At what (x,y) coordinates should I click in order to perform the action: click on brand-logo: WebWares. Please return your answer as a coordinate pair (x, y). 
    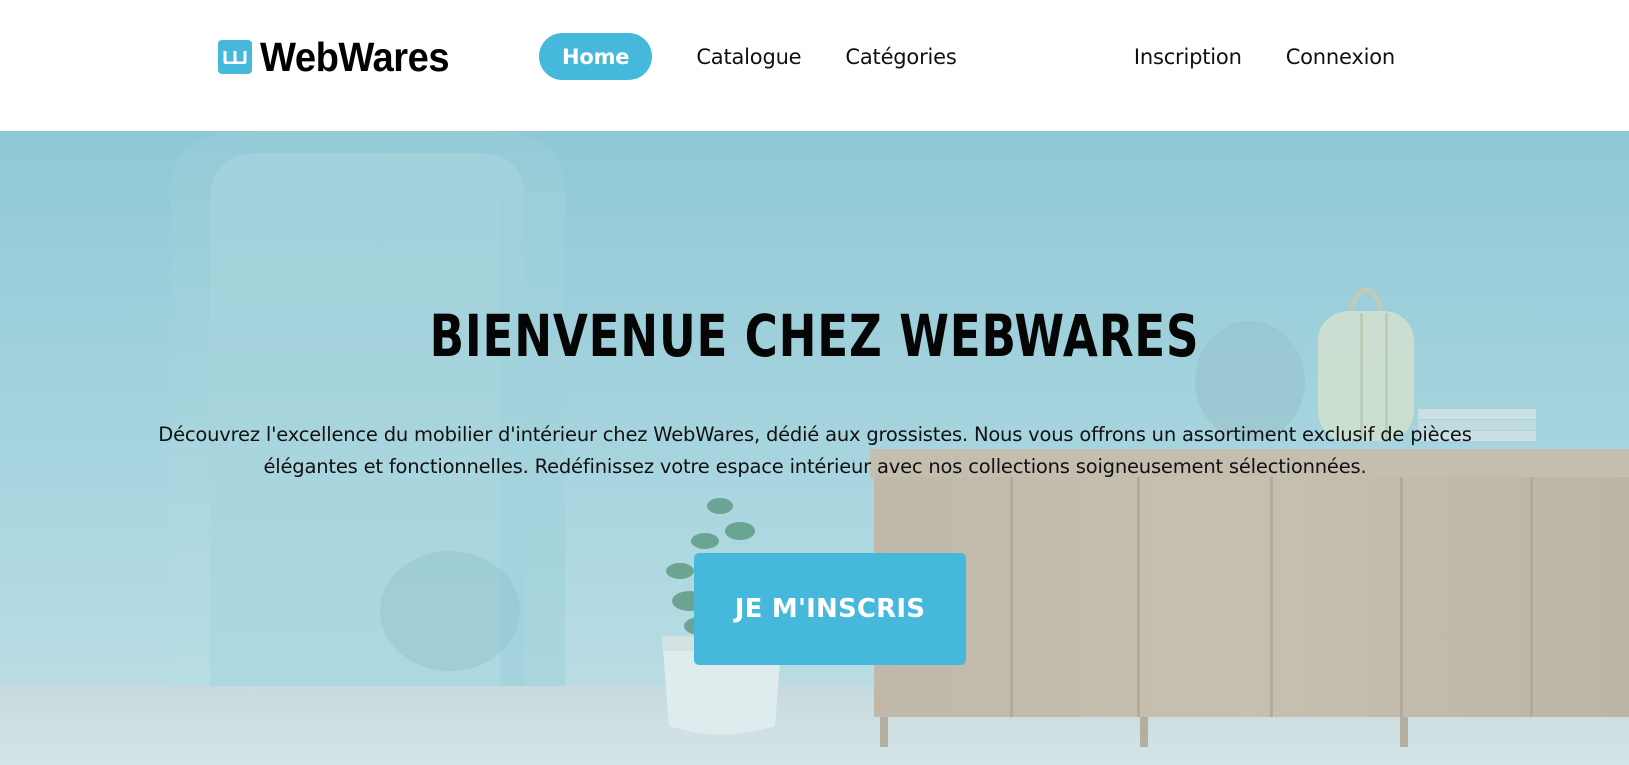
    Looking at the image, I should click on (340, 57).